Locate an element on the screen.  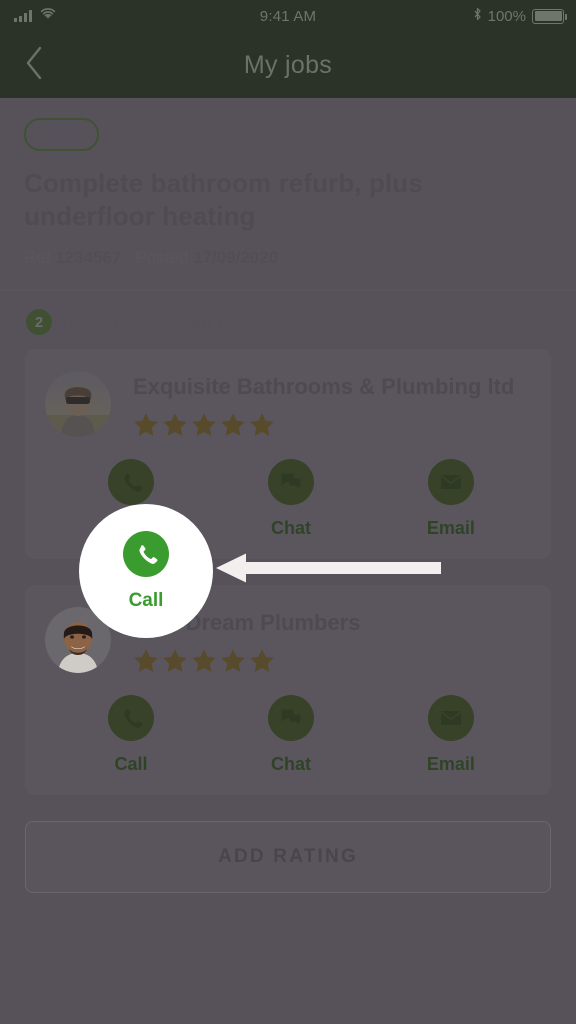
nav-bar: My jobs is located at coordinates (288, 65).